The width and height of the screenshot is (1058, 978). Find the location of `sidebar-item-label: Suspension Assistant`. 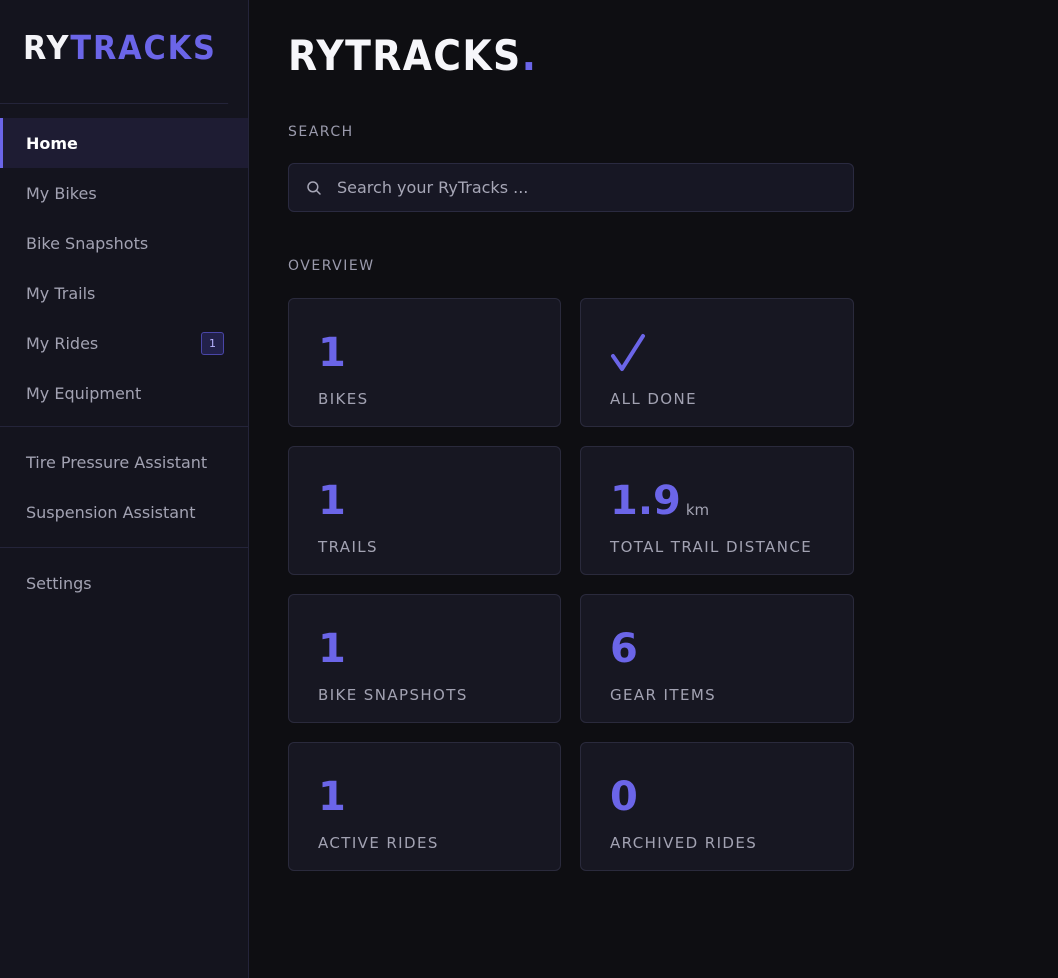

sidebar-item-label: Suspension Assistant is located at coordinates (111, 512).